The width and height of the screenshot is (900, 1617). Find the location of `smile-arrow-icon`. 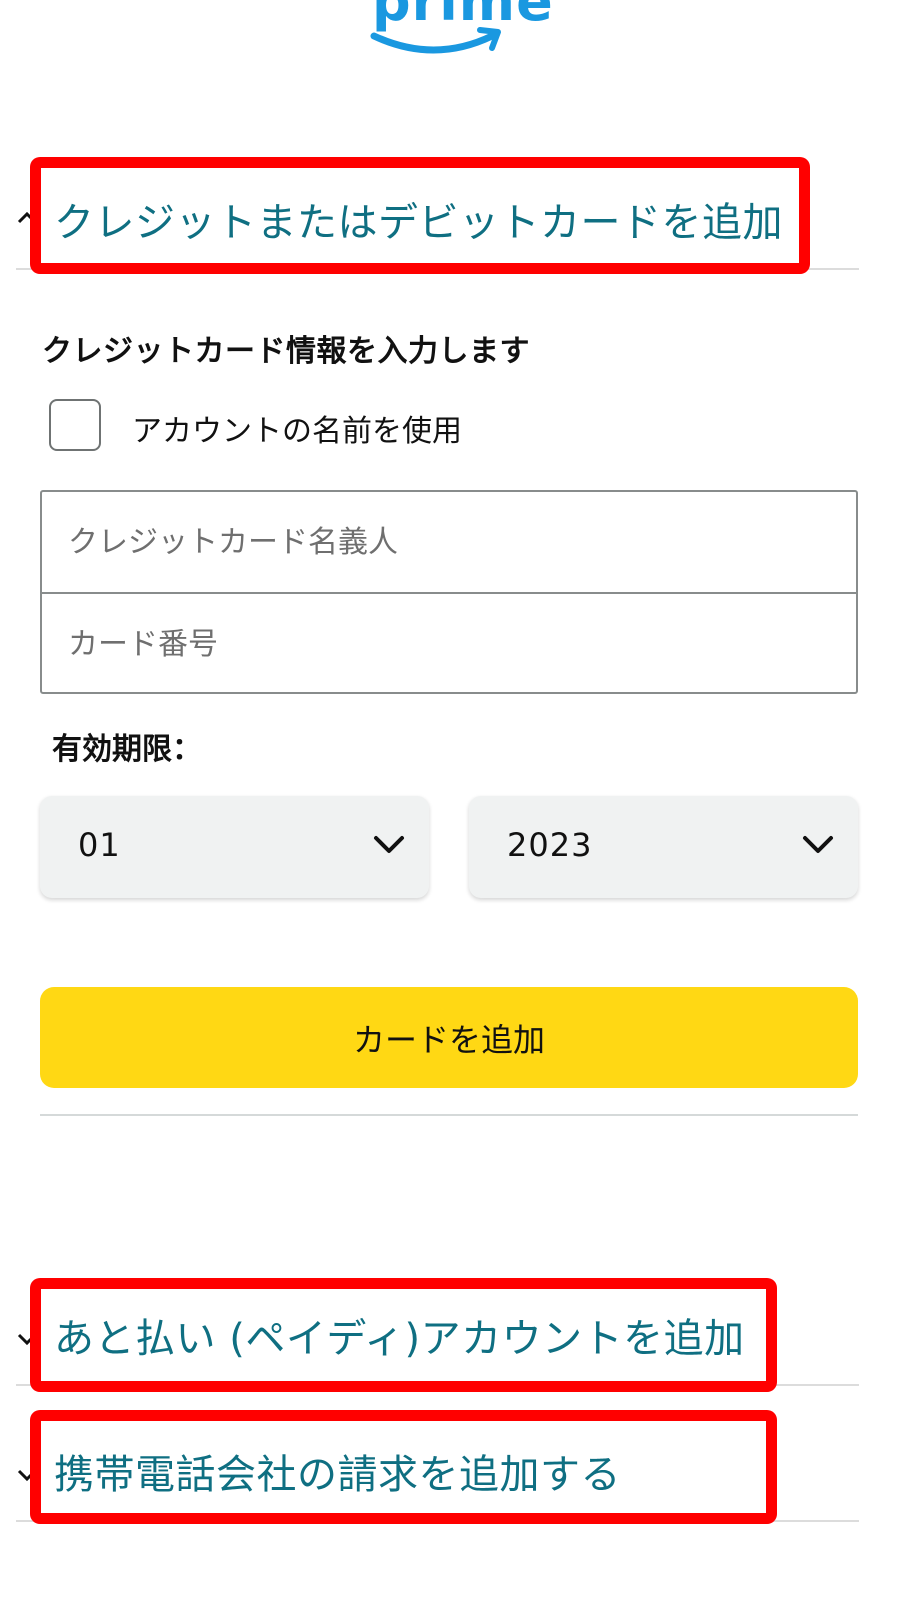

smile-arrow-icon is located at coordinates (435, 40).